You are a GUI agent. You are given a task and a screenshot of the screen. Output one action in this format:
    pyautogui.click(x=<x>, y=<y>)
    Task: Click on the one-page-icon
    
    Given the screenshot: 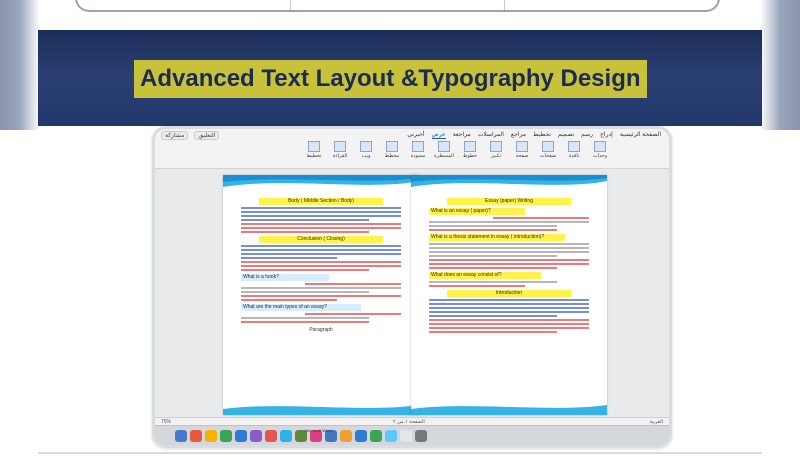 What is the action you would take?
    pyautogui.click(x=522, y=146)
    